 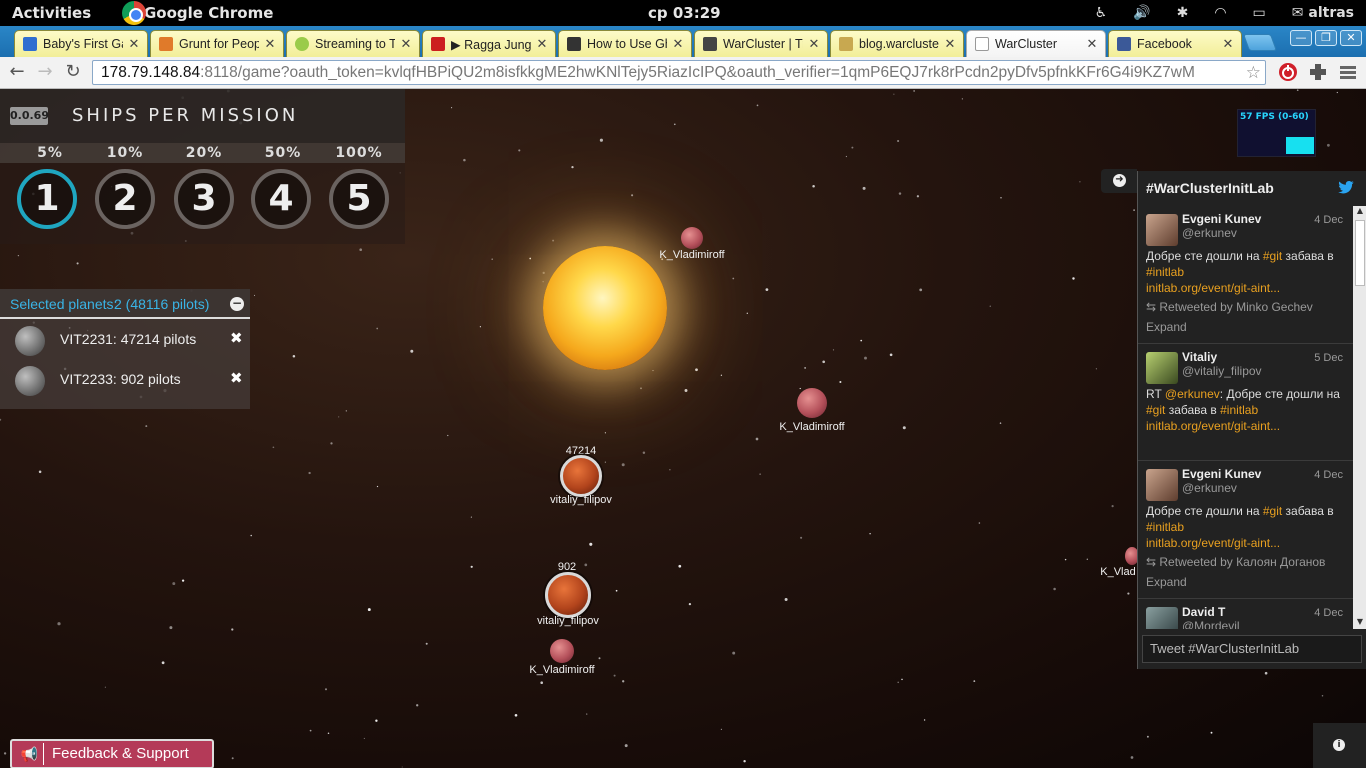 What do you see at coordinates (1259, 13) in the screenshot?
I see `battery-icon: ▭` at bounding box center [1259, 13].